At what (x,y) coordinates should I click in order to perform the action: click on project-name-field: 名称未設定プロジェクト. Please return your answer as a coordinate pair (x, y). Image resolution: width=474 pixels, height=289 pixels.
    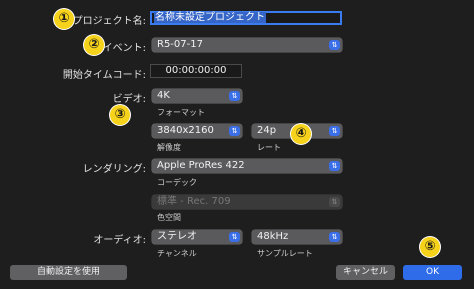
    Looking at the image, I should click on (246, 18).